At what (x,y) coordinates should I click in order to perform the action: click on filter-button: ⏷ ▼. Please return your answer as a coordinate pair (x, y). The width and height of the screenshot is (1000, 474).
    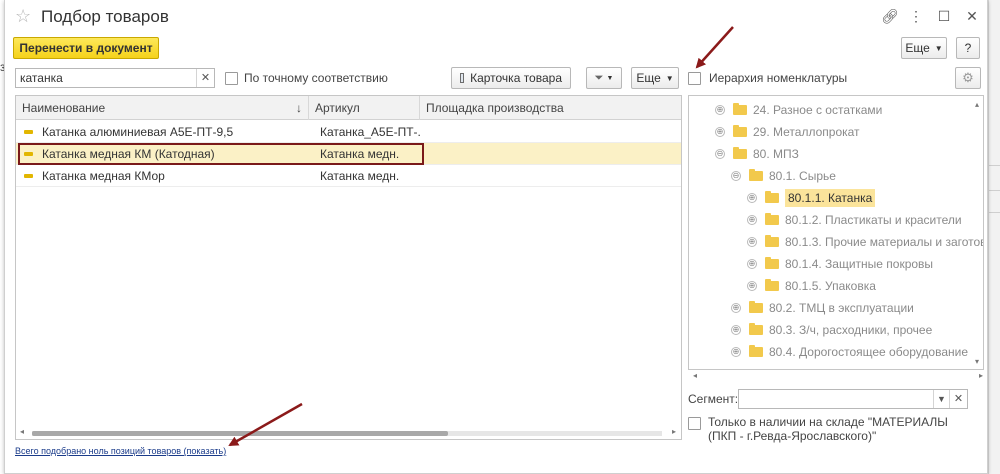
    Looking at the image, I should click on (604, 78).